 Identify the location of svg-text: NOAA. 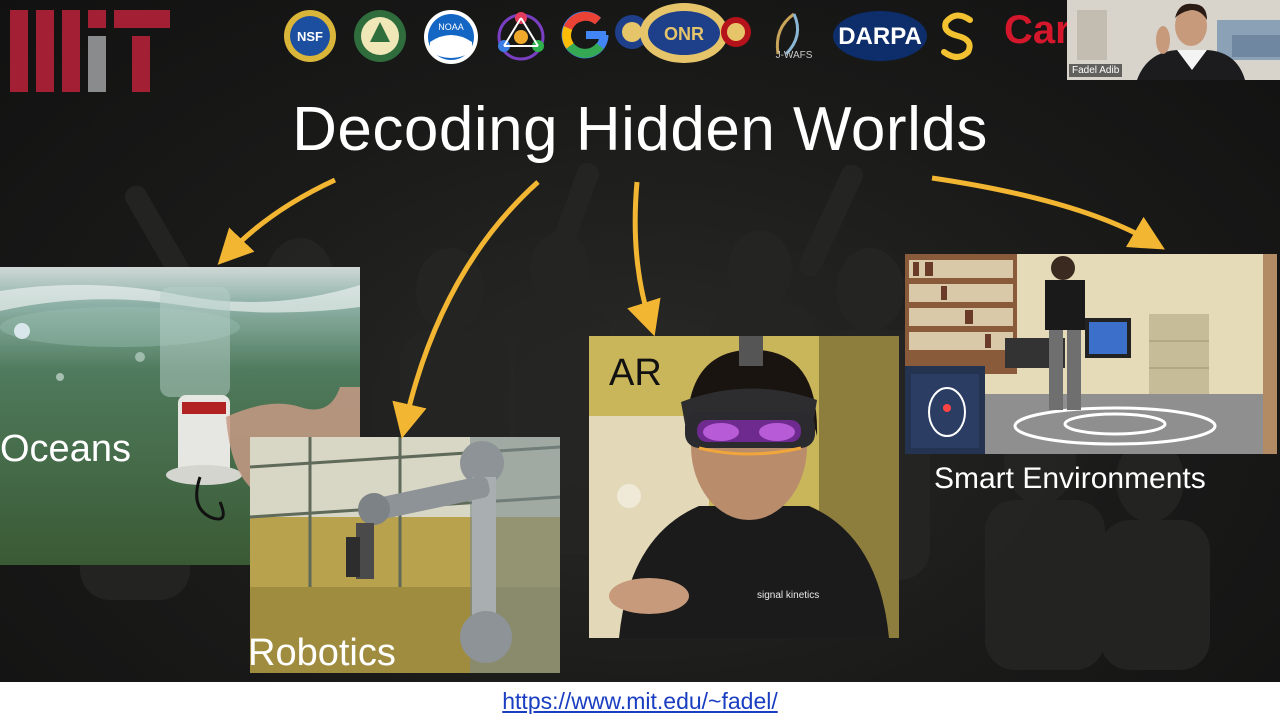
(451, 27).